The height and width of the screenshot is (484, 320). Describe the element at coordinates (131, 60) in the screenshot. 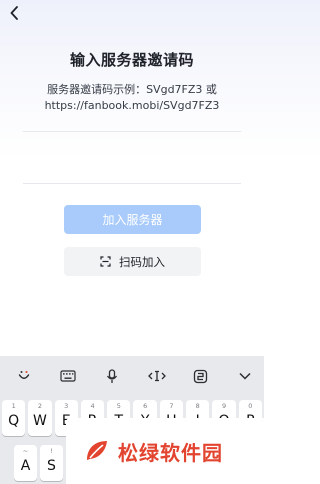

I see `page-title: 输入服务器邀请码` at that location.